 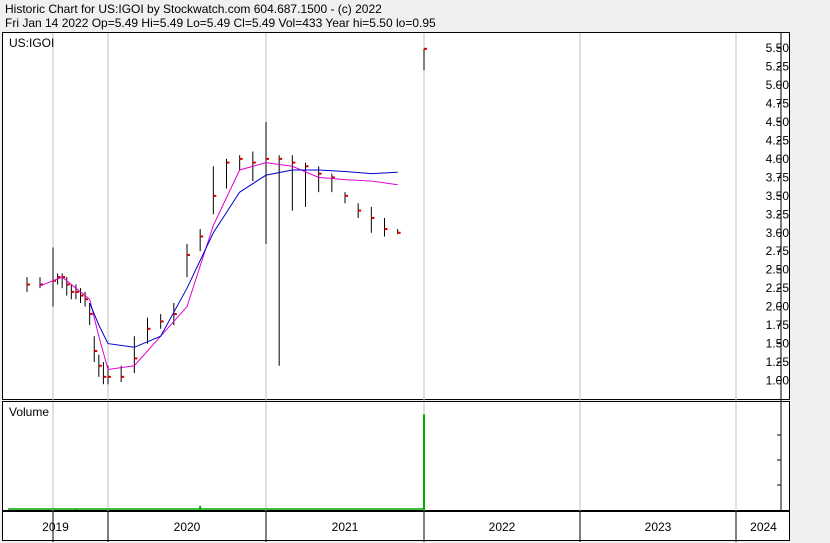 I want to click on price-tick-label: 5.50, so click(x=778, y=48).